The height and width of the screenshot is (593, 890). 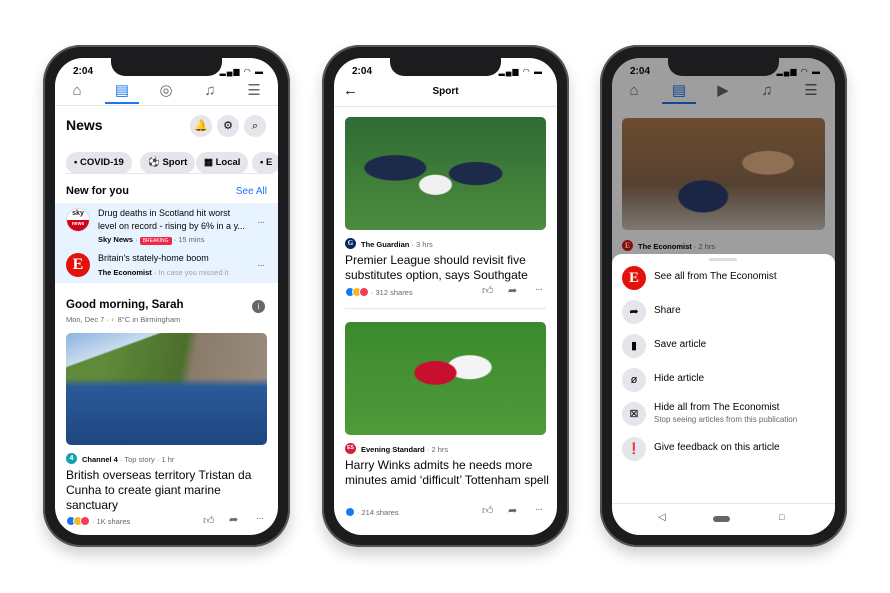 What do you see at coordinates (166, 389) in the screenshot?
I see `story-image` at bounding box center [166, 389].